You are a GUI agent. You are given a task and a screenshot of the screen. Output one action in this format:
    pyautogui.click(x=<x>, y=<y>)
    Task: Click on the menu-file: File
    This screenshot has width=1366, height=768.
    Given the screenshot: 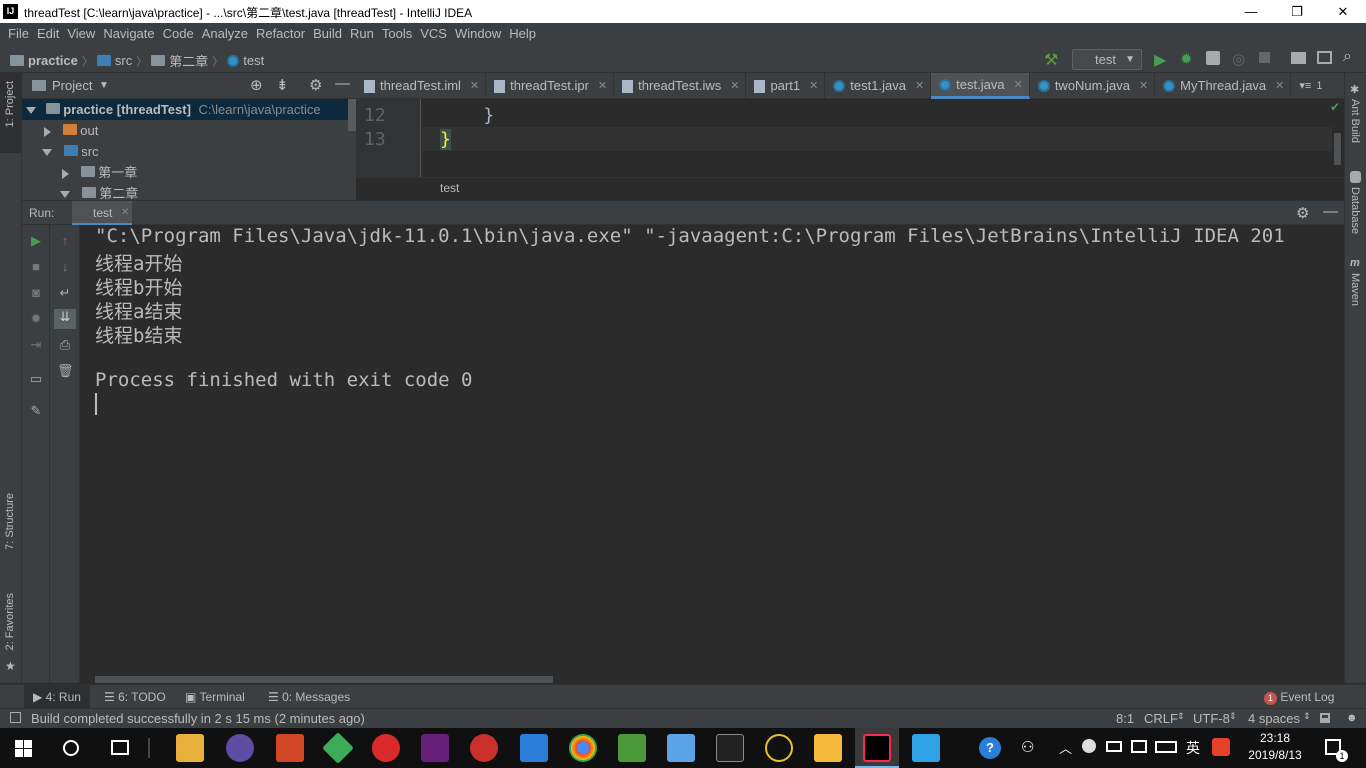 What is the action you would take?
    pyautogui.click(x=18, y=34)
    